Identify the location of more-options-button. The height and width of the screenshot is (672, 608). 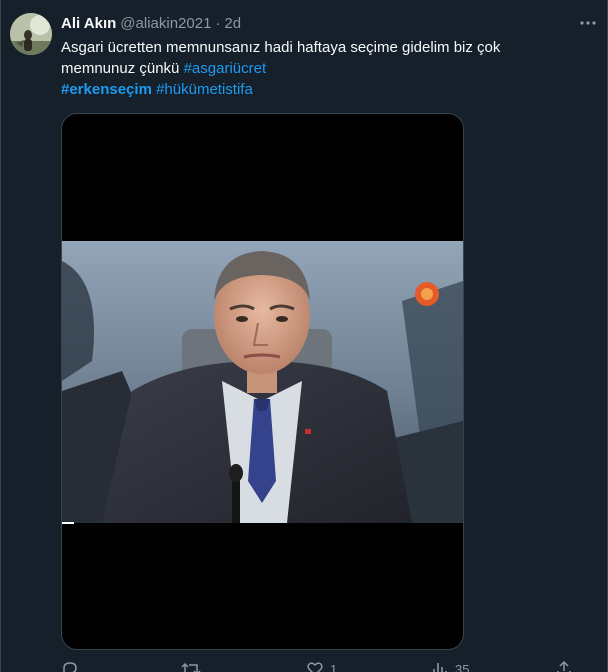
(588, 23).